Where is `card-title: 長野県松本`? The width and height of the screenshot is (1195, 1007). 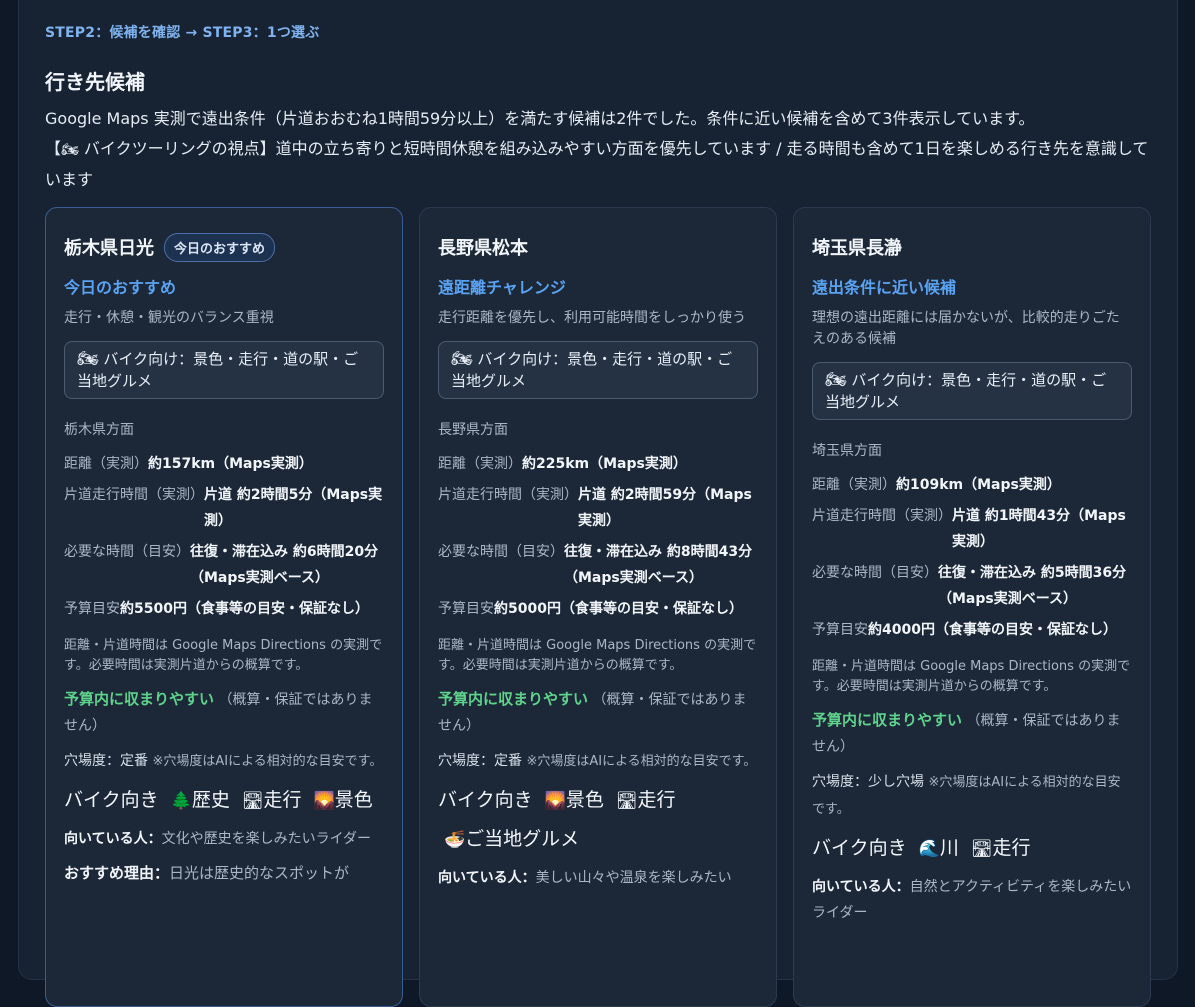 card-title: 長野県松本 is located at coordinates (483, 248).